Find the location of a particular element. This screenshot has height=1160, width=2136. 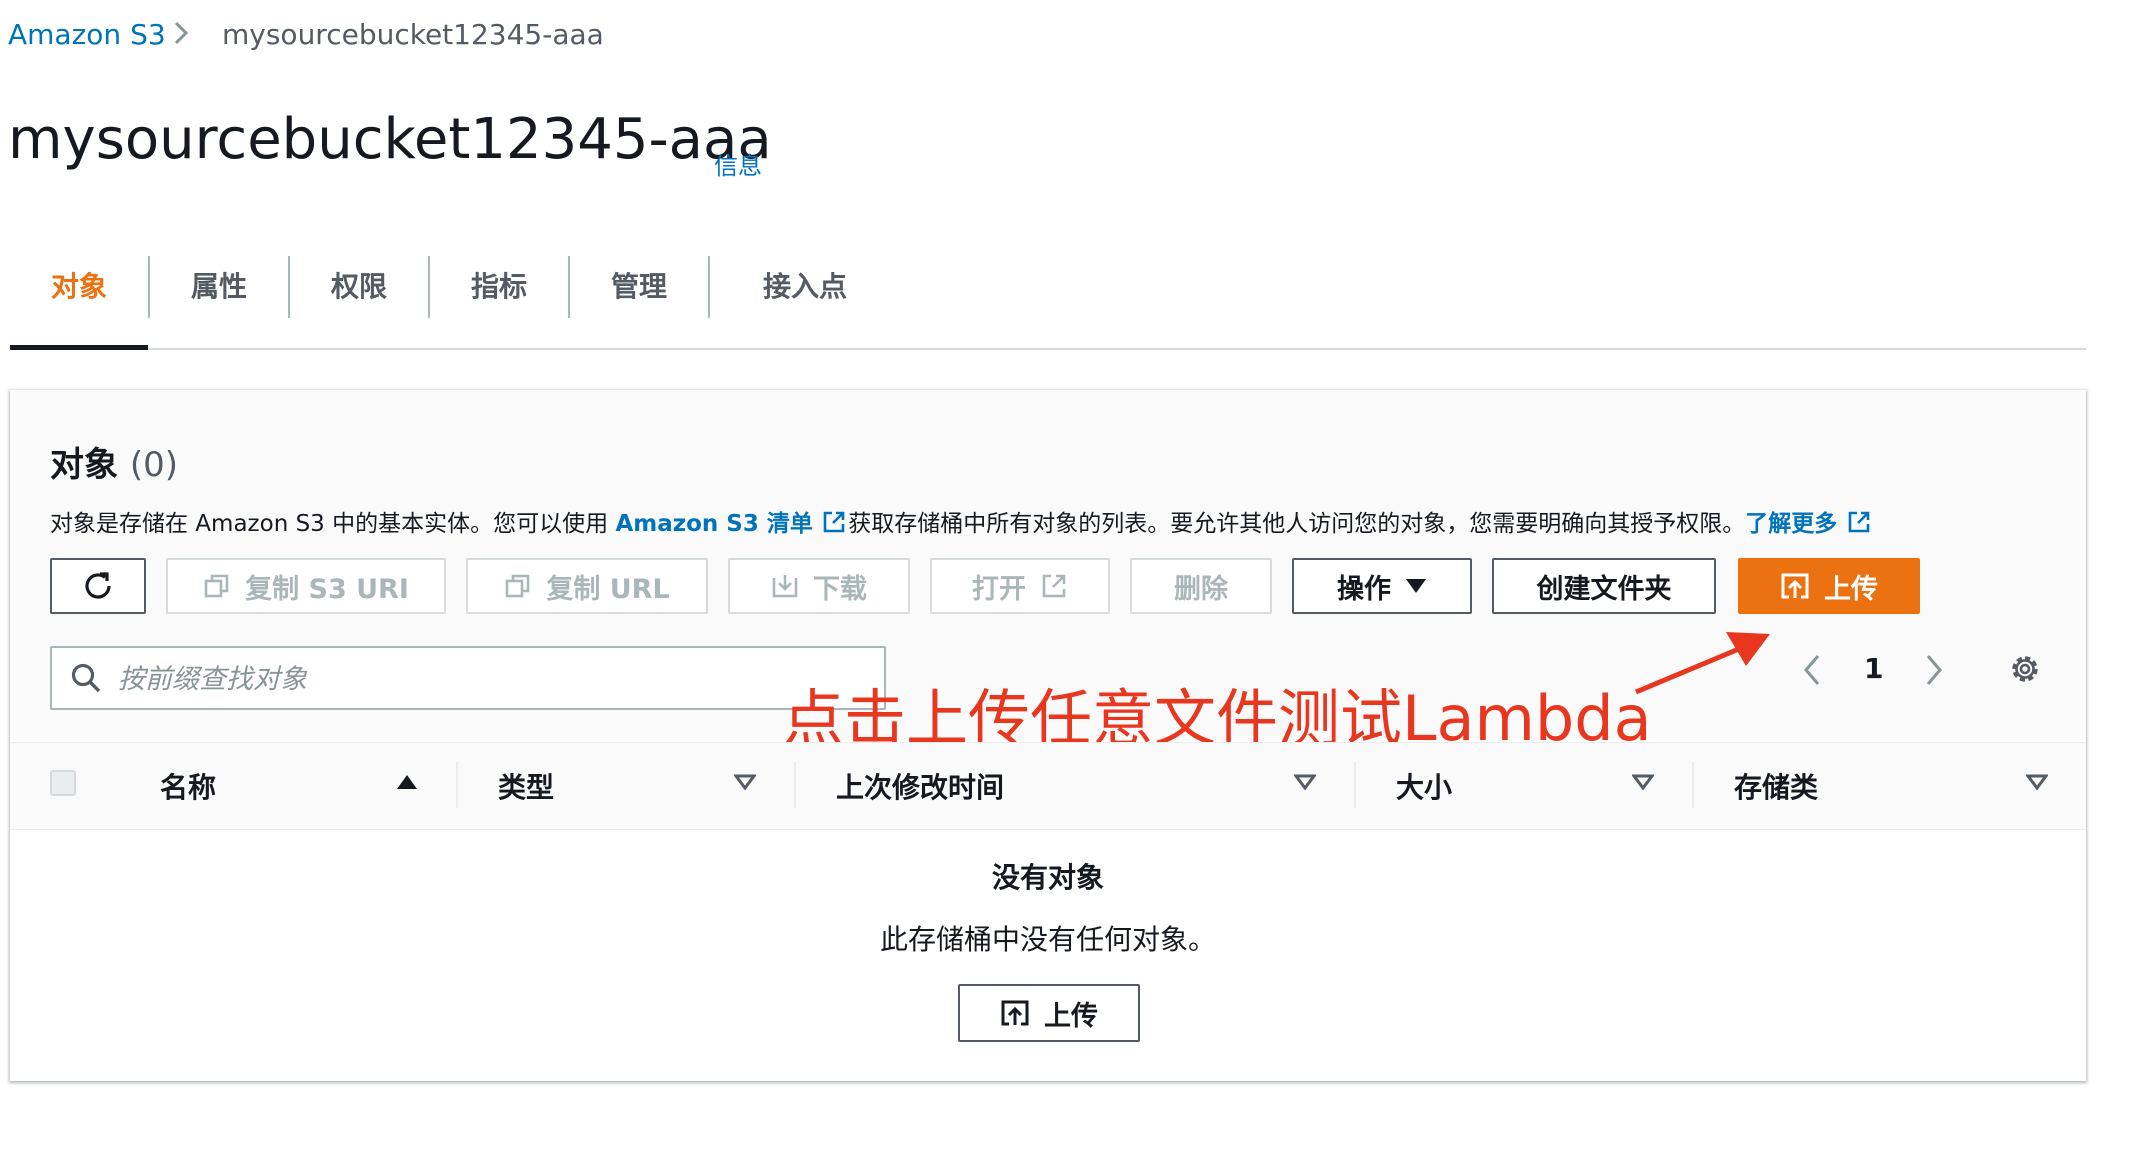

select-all-checkbox is located at coordinates (63, 783).